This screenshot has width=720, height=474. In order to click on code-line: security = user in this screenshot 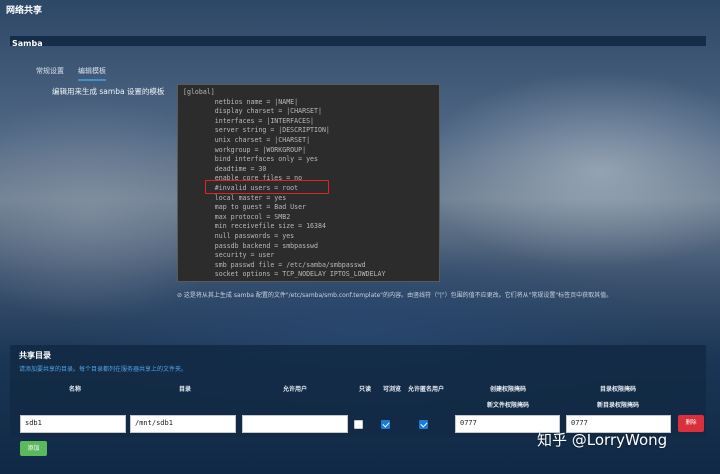, I will do `click(229, 255)`.